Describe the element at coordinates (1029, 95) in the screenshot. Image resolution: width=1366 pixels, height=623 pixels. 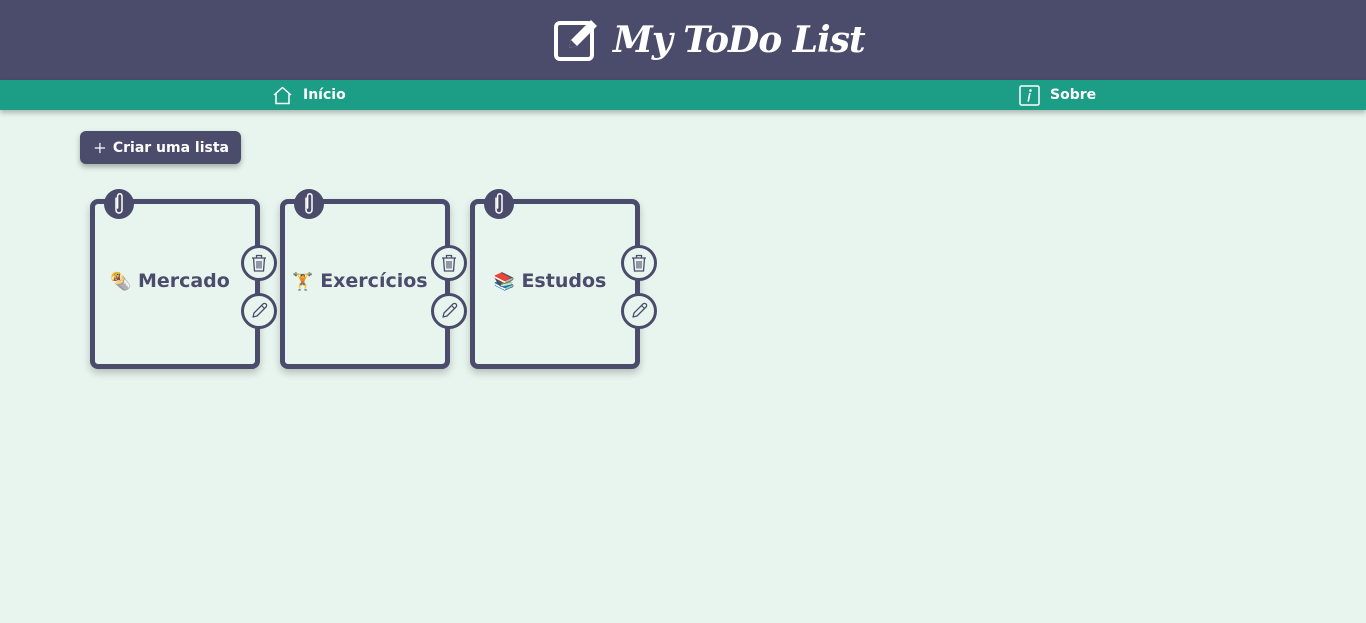
I see `info-icon` at that location.